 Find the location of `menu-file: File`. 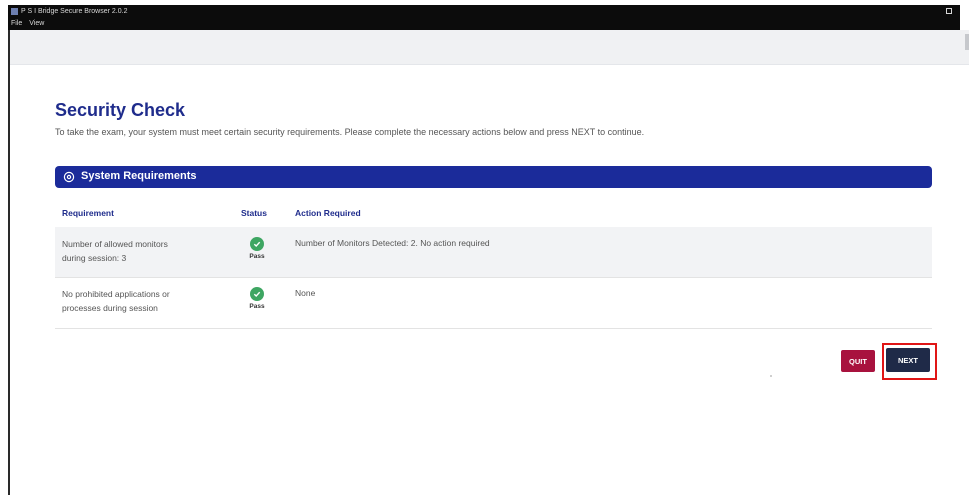

menu-file: File is located at coordinates (16, 24).